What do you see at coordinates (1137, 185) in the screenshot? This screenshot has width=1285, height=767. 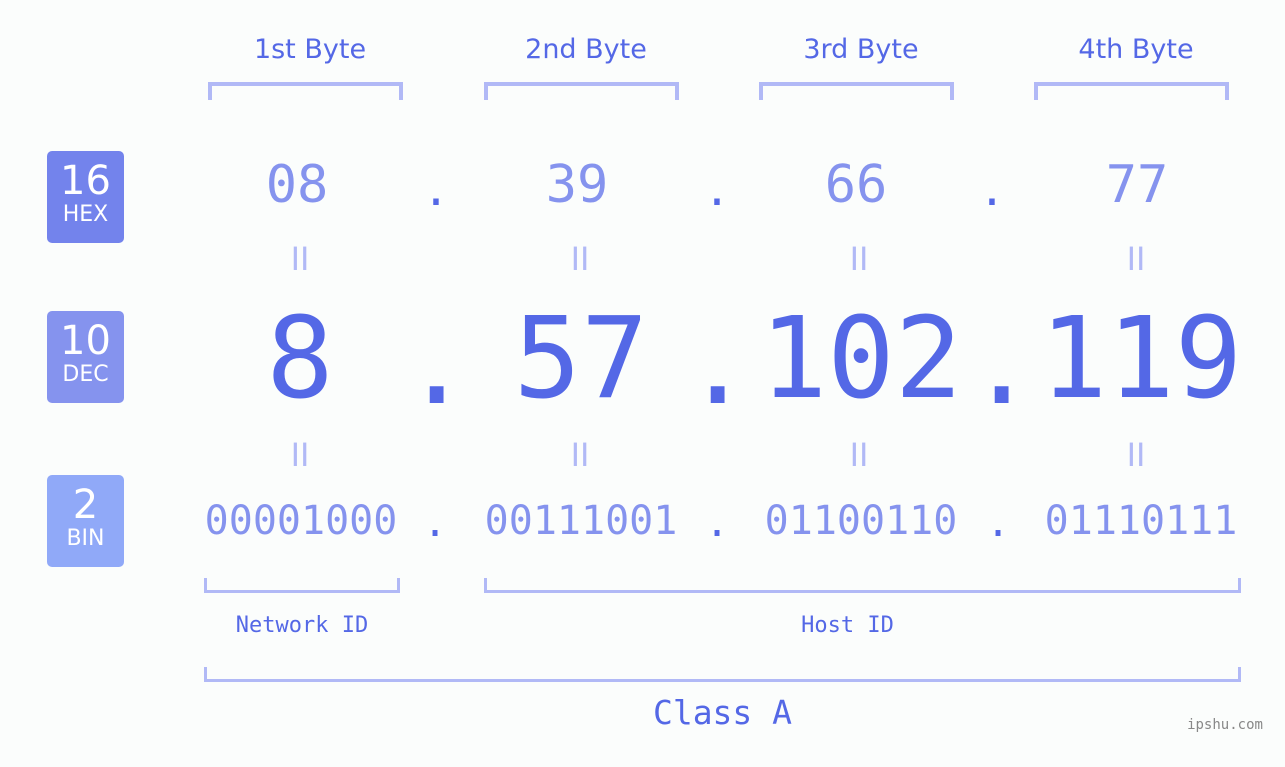 I see `hex-value-4: 77` at bounding box center [1137, 185].